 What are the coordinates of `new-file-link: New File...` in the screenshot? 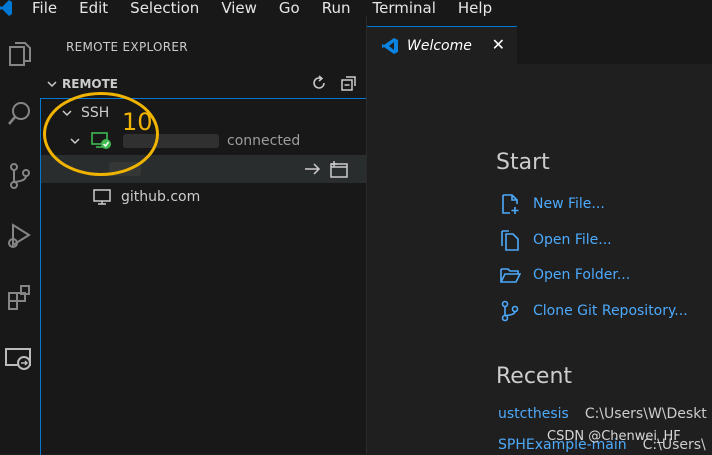 It's located at (552, 204).